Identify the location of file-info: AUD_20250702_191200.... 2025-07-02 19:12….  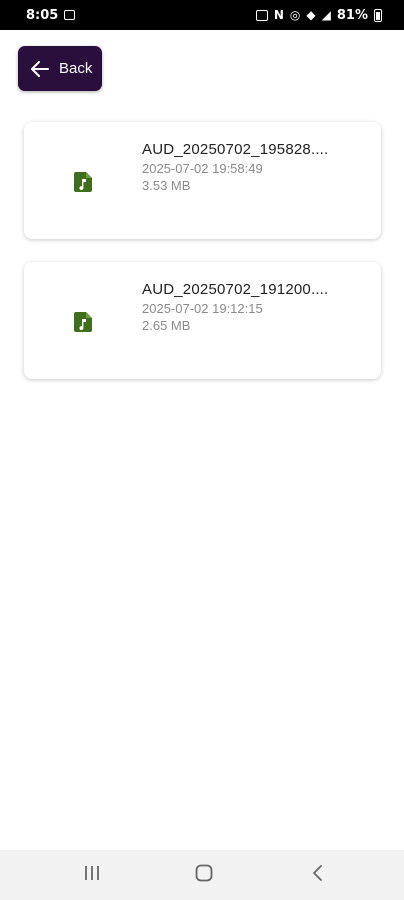
(254, 307).